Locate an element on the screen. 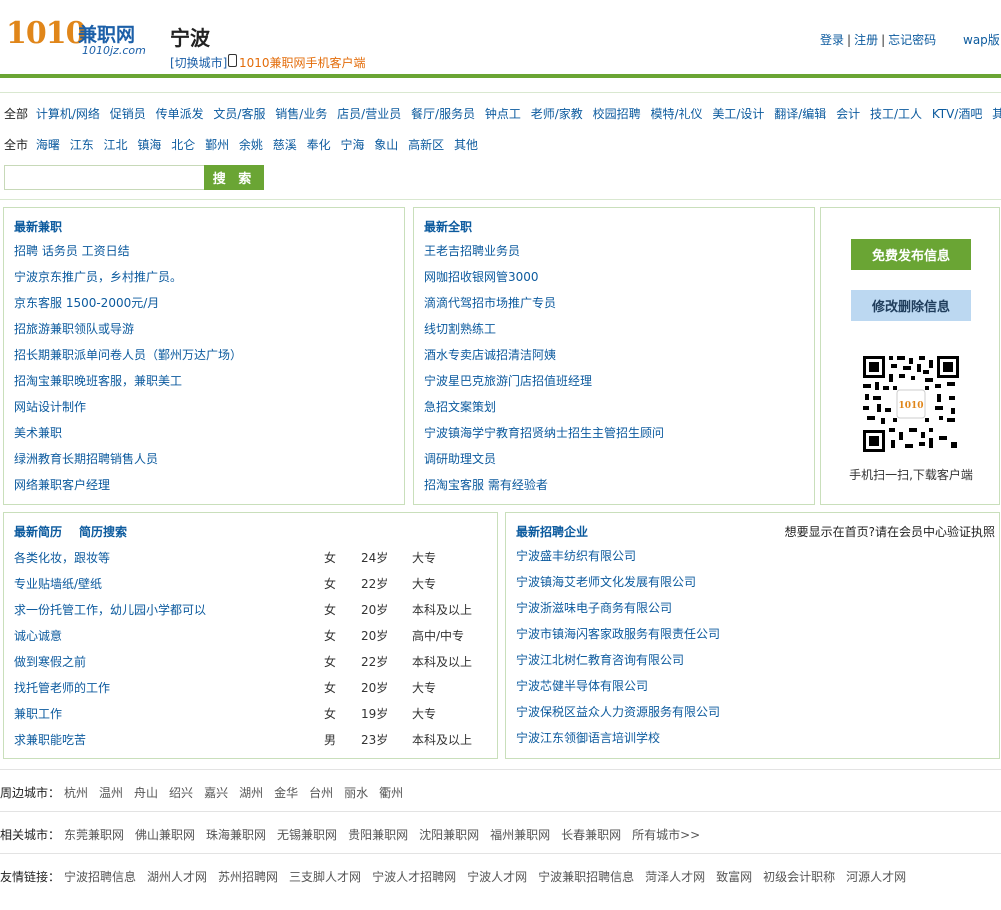 The image size is (1001, 910). all-cities-link: 所有城市>> is located at coordinates (666, 835).